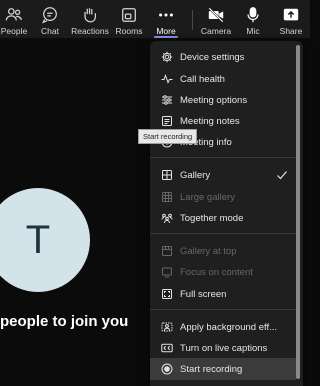 This screenshot has height=386, width=320. Describe the element at coordinates (50, 15) in the screenshot. I see `chat-icon` at that location.